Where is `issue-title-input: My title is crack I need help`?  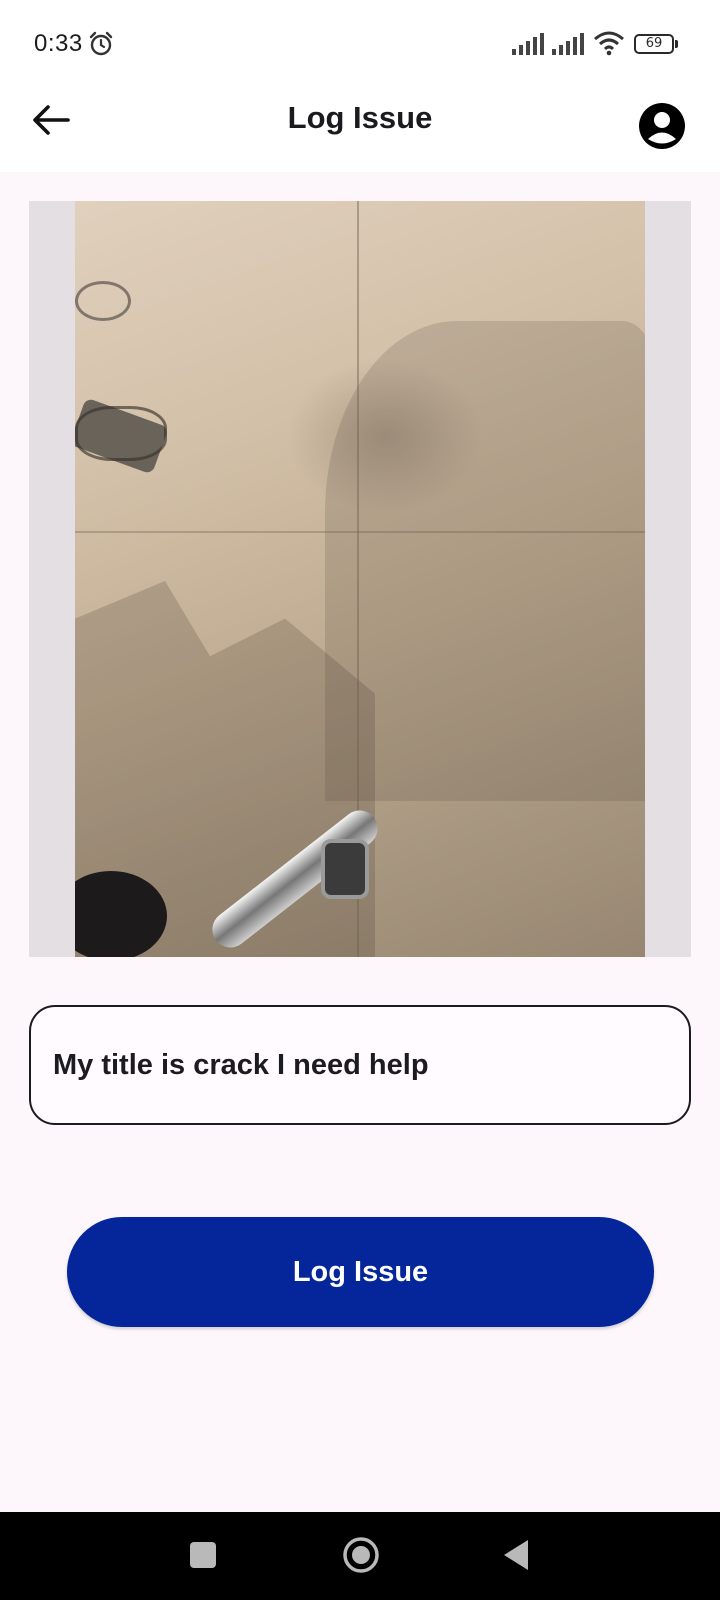 issue-title-input: My title is crack I need help is located at coordinates (360, 1065).